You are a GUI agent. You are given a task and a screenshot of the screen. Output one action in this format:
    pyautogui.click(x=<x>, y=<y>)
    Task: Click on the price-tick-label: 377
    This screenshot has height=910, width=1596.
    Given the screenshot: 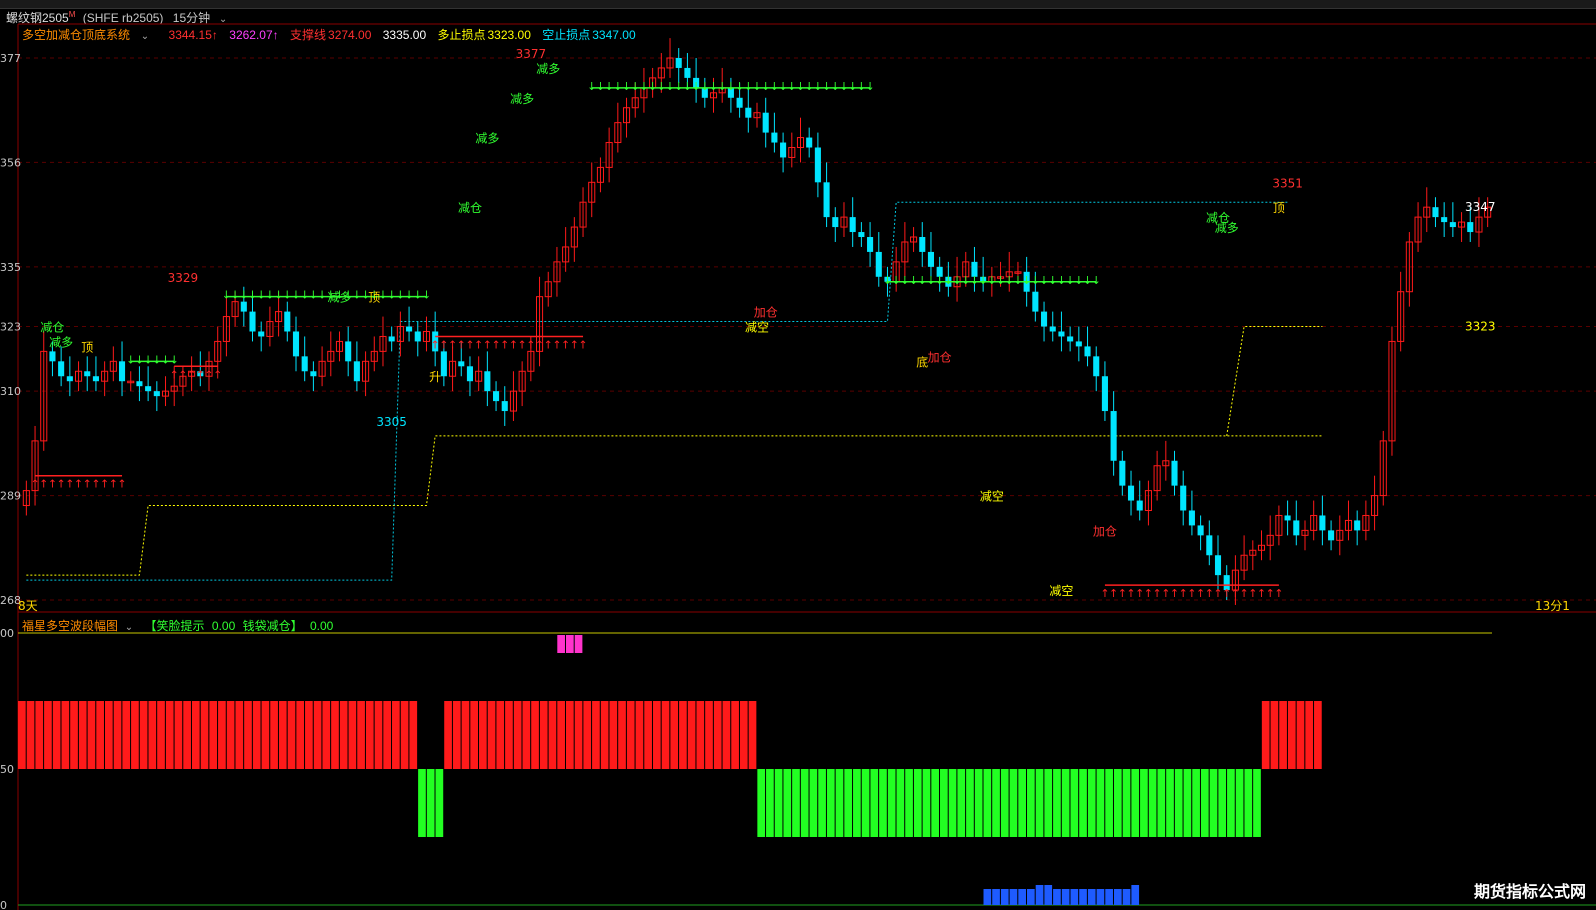 What is the action you would take?
    pyautogui.click(x=10, y=58)
    